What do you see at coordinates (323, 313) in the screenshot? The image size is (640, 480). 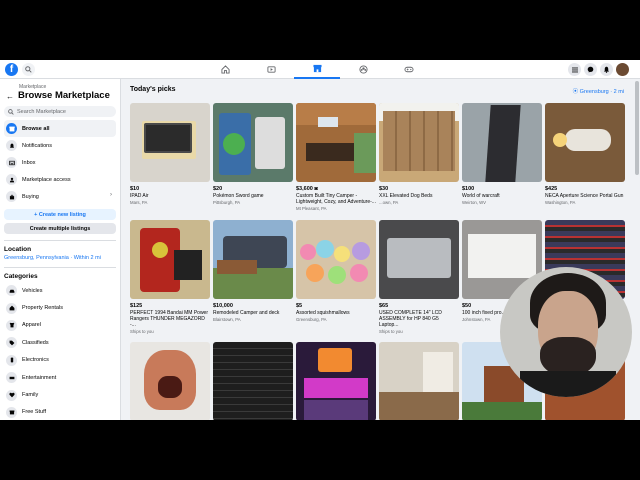 I see `listing-title: Assorted squishmallows` at bounding box center [323, 313].